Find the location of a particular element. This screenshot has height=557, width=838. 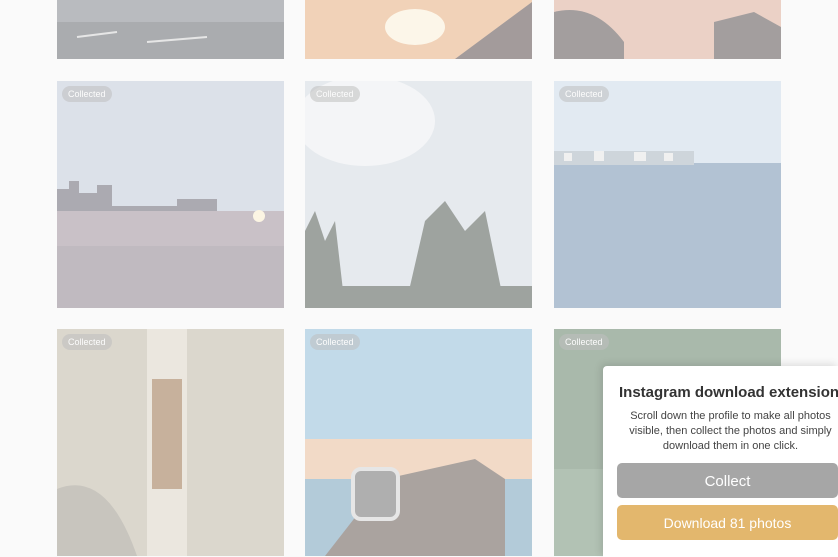

collect-button: Collect is located at coordinates (727, 480).